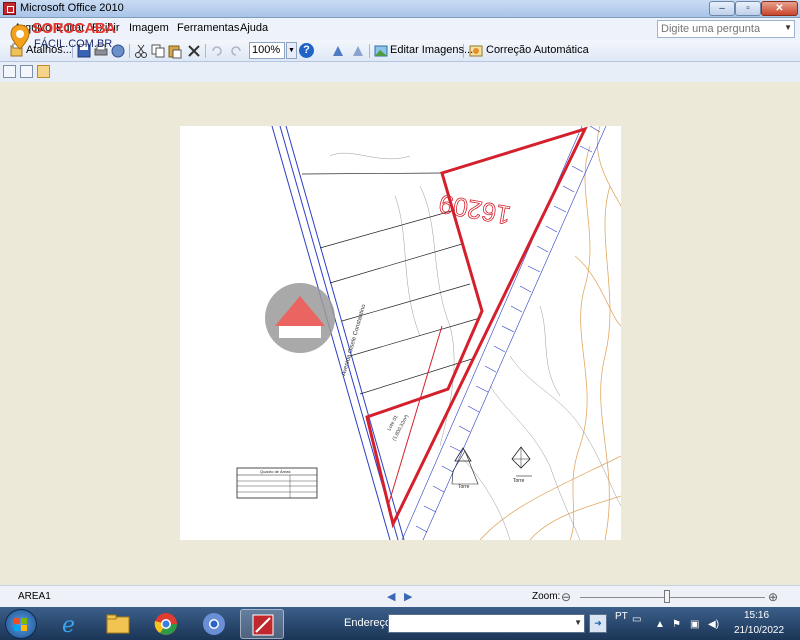 The height and width of the screenshot is (640, 800). Describe the element at coordinates (72, 8) in the screenshot. I see `window-title: Microsoft Office 2010` at that location.